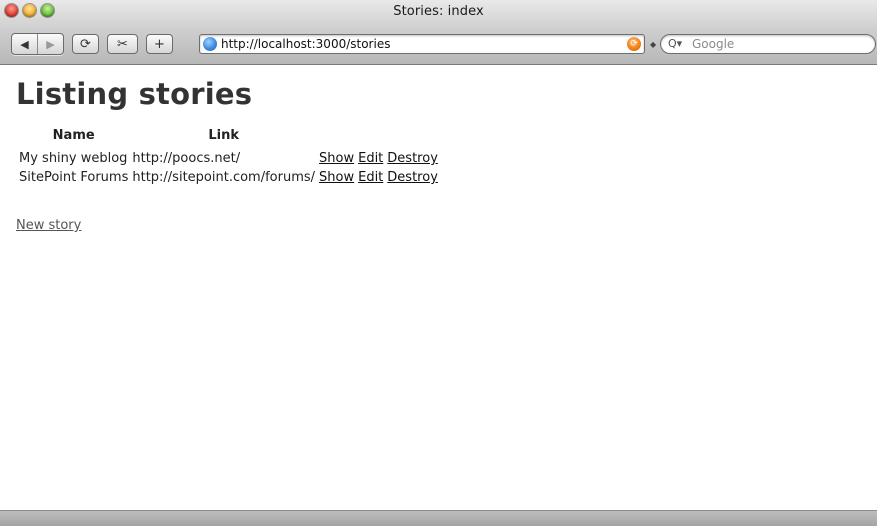 Image resolution: width=877 pixels, height=526 pixels. Describe the element at coordinates (48, 225) in the screenshot. I see `new-story-link: New story` at that location.